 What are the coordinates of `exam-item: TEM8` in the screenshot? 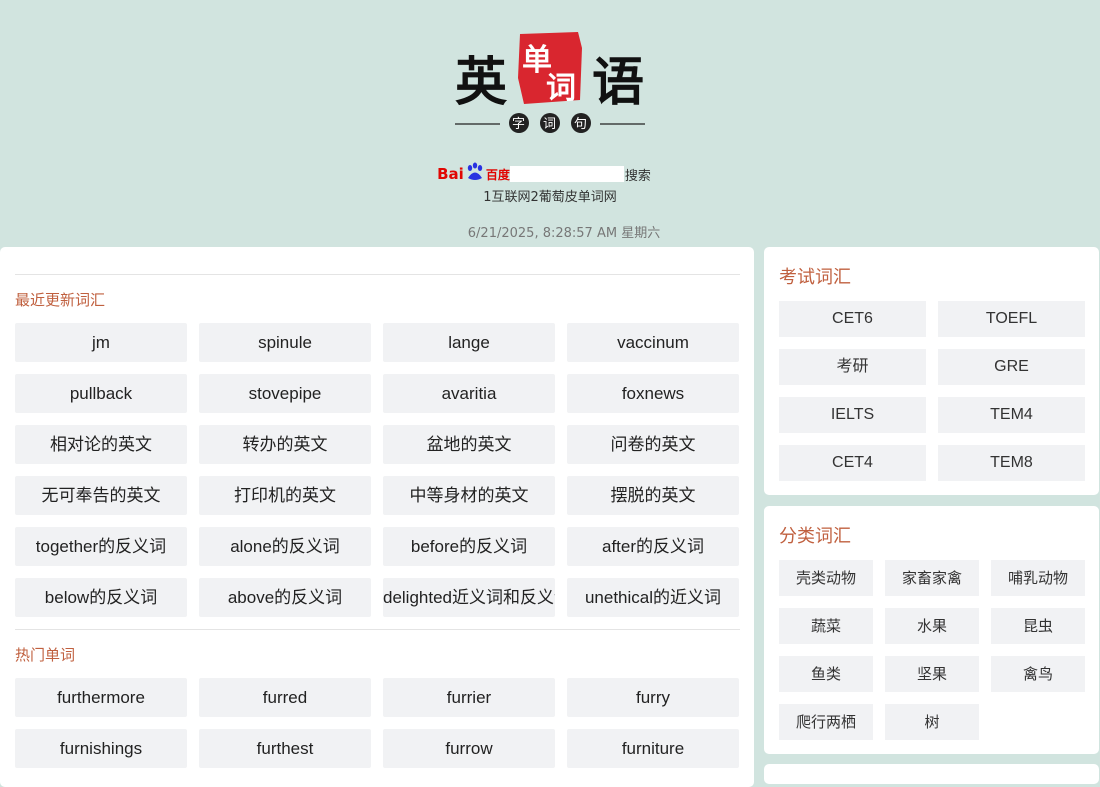 It's located at (1011, 463).